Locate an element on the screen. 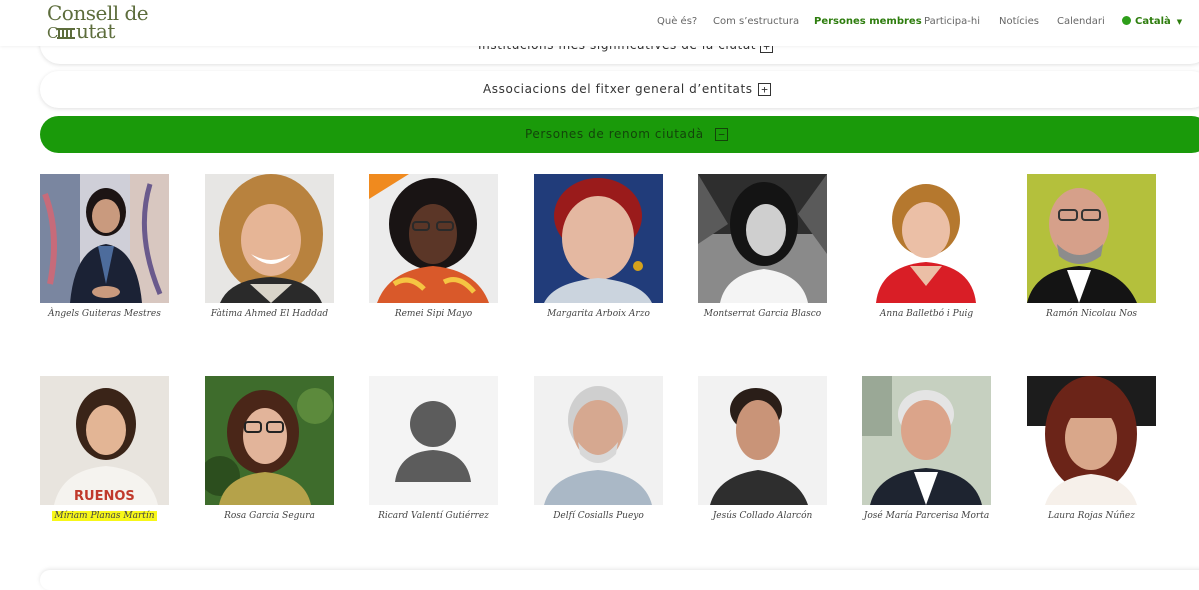 The height and width of the screenshot is (590, 1199). expand-plus-icon: + is located at coordinates (764, 89).